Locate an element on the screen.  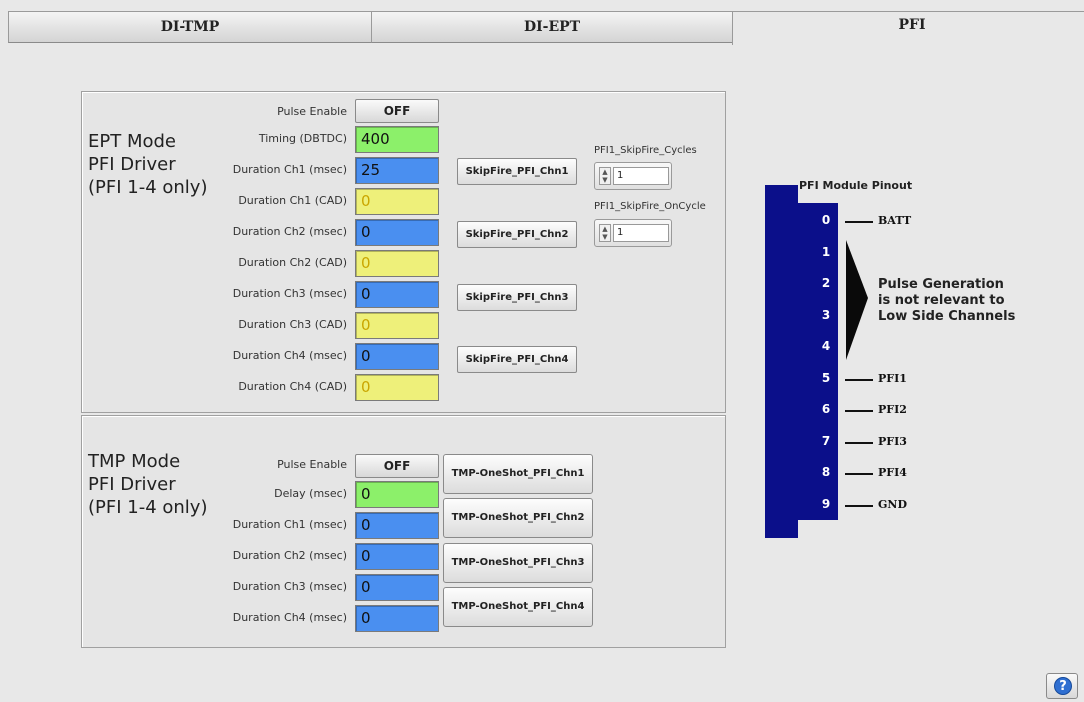
skip-oncycle-spinner: ▲ ▼ is located at coordinates (605, 233).